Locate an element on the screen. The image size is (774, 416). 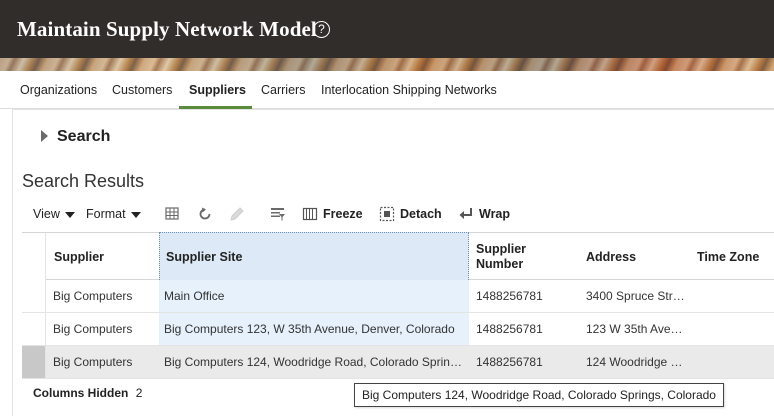
detach-button: Detach is located at coordinates (421, 214).